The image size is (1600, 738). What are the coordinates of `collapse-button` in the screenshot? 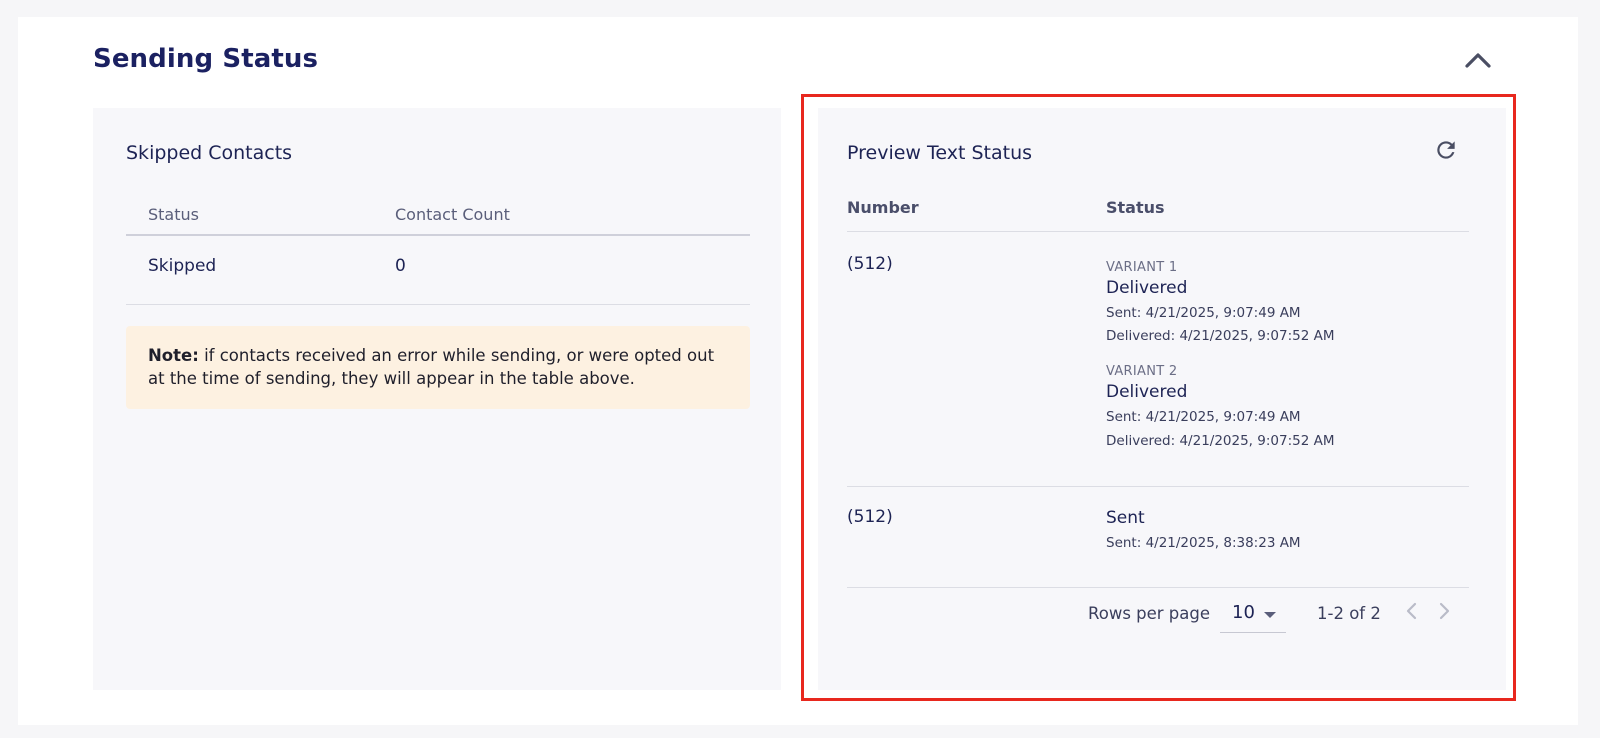 It's located at (1478, 62).